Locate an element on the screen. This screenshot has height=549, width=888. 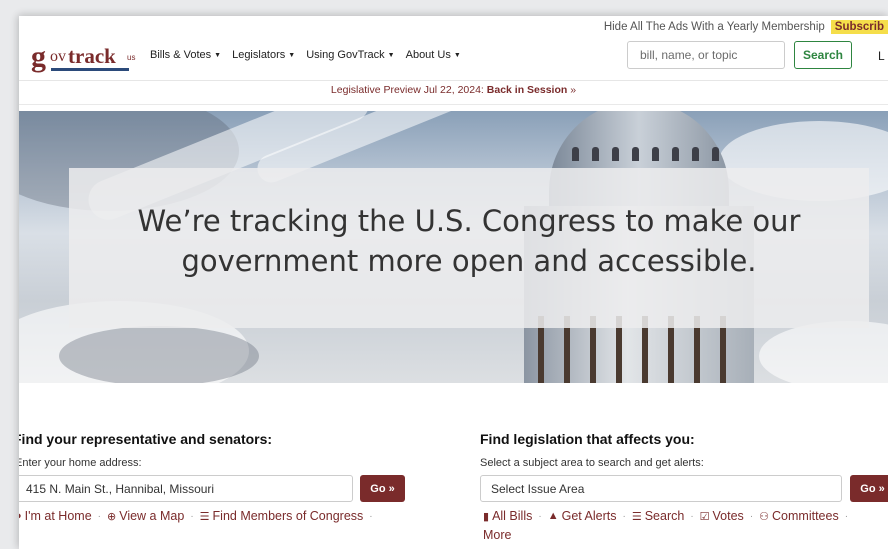
committees-link: ⚇ Committees is located at coordinates (799, 516).